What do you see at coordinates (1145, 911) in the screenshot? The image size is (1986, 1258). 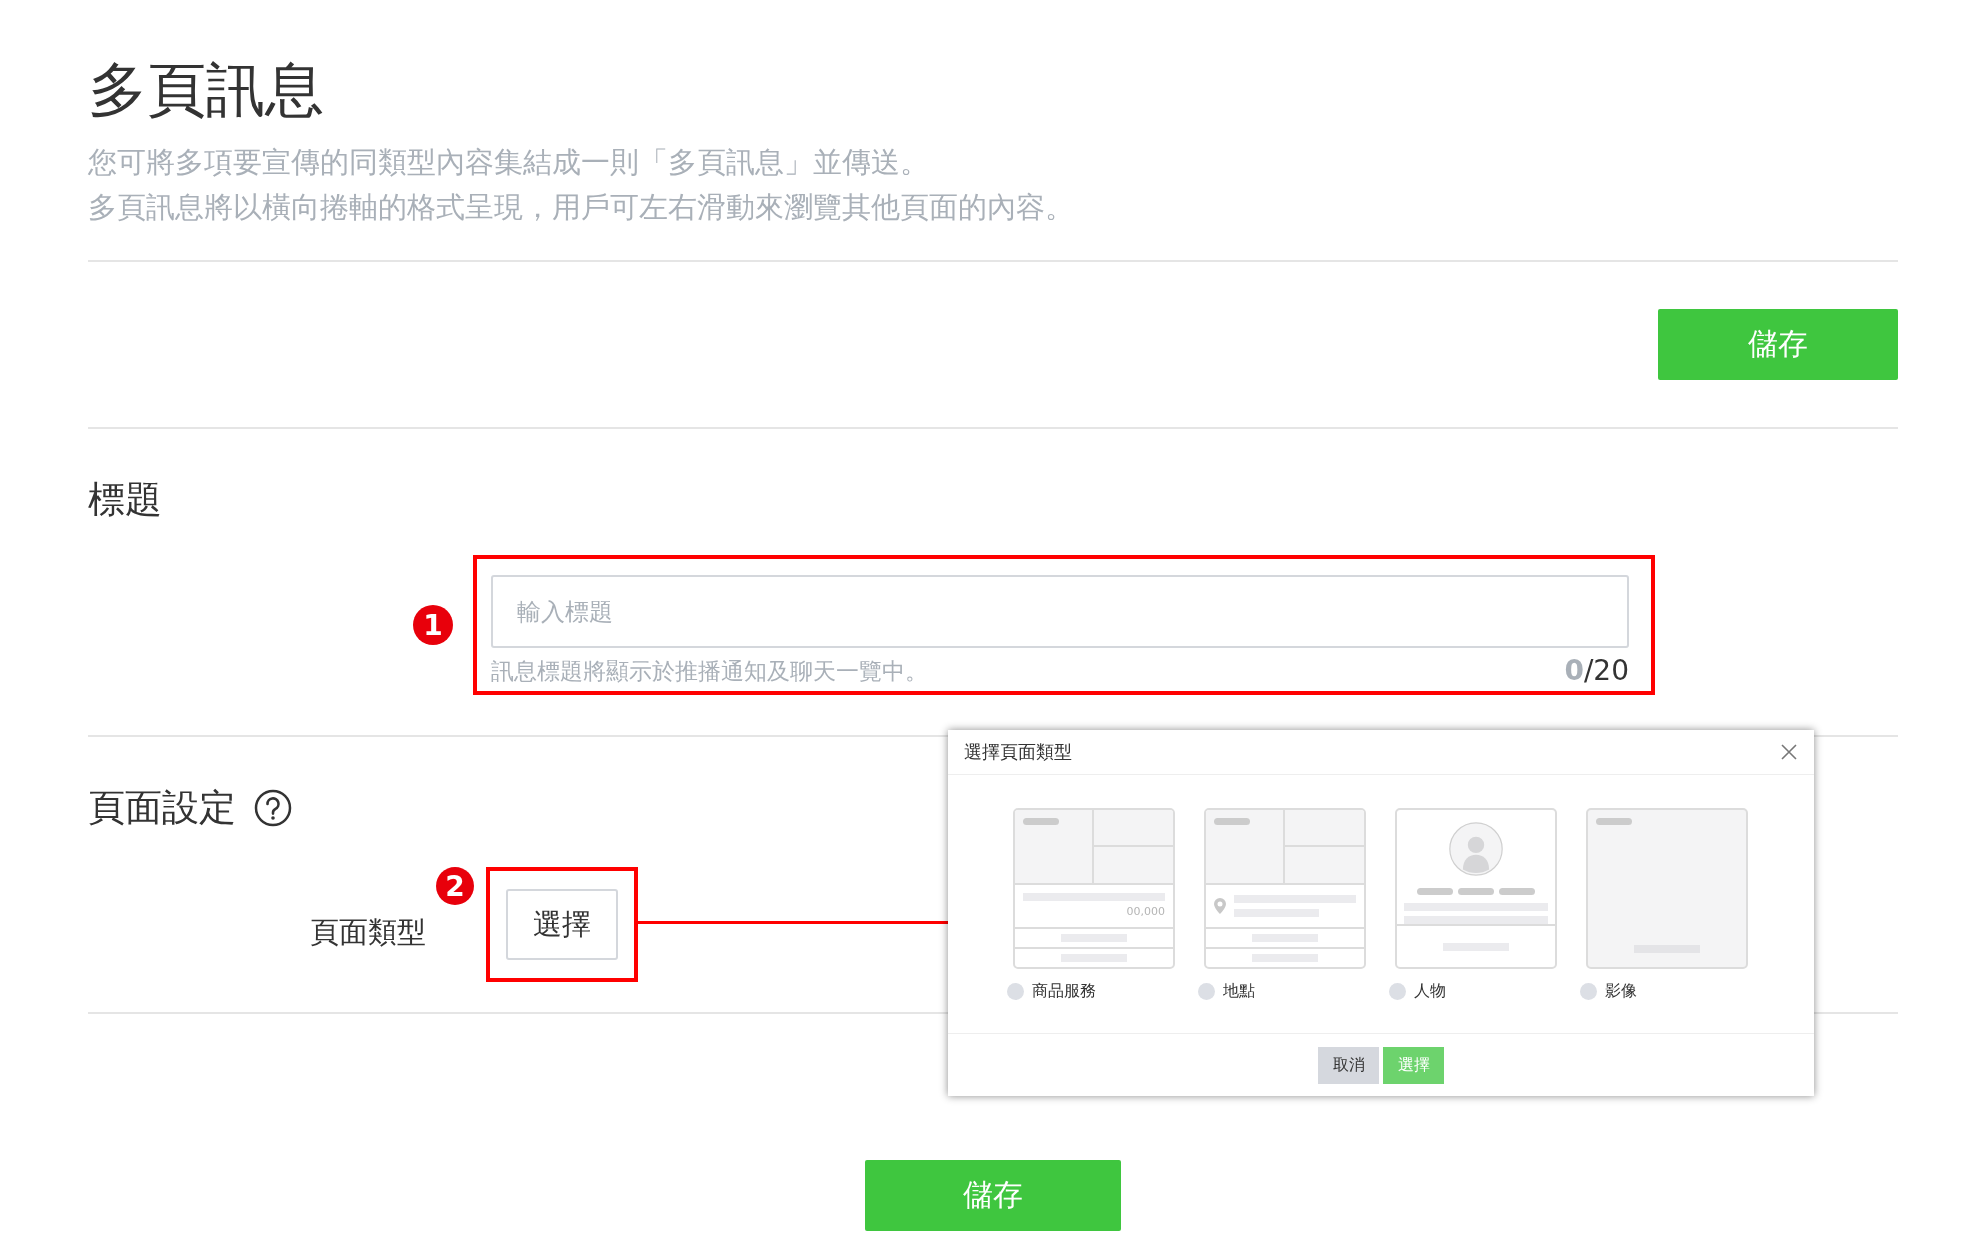 I see `price-text: 00,000` at bounding box center [1145, 911].